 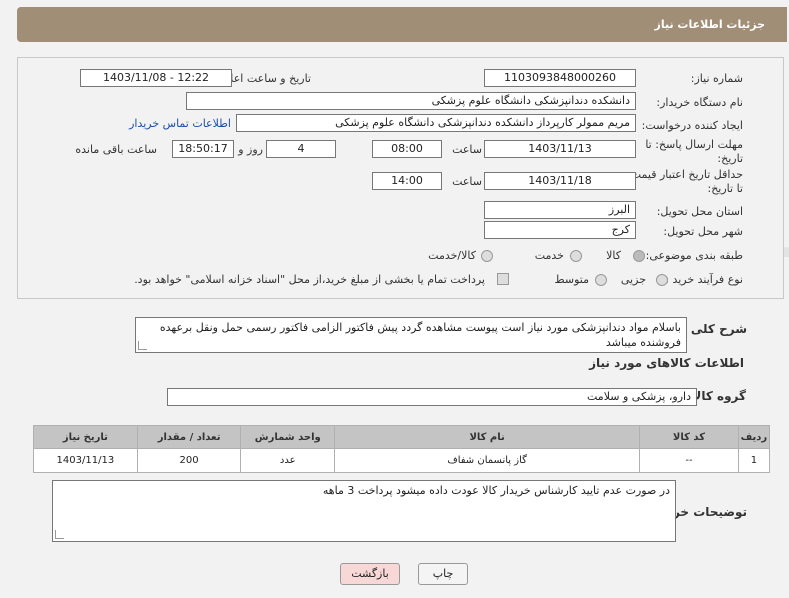 I want to click on goods-section-title: اطلاعات کالاهای مورد نیاز, so click(x=666, y=363).